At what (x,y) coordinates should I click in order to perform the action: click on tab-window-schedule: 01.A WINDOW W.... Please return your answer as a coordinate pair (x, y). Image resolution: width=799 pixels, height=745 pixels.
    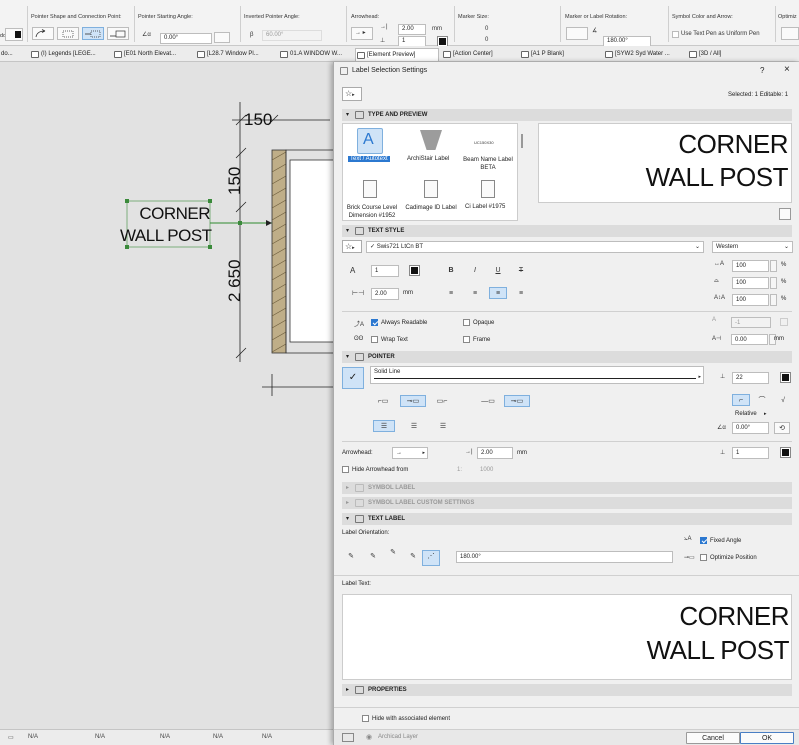
    Looking at the image, I should click on (310, 54).